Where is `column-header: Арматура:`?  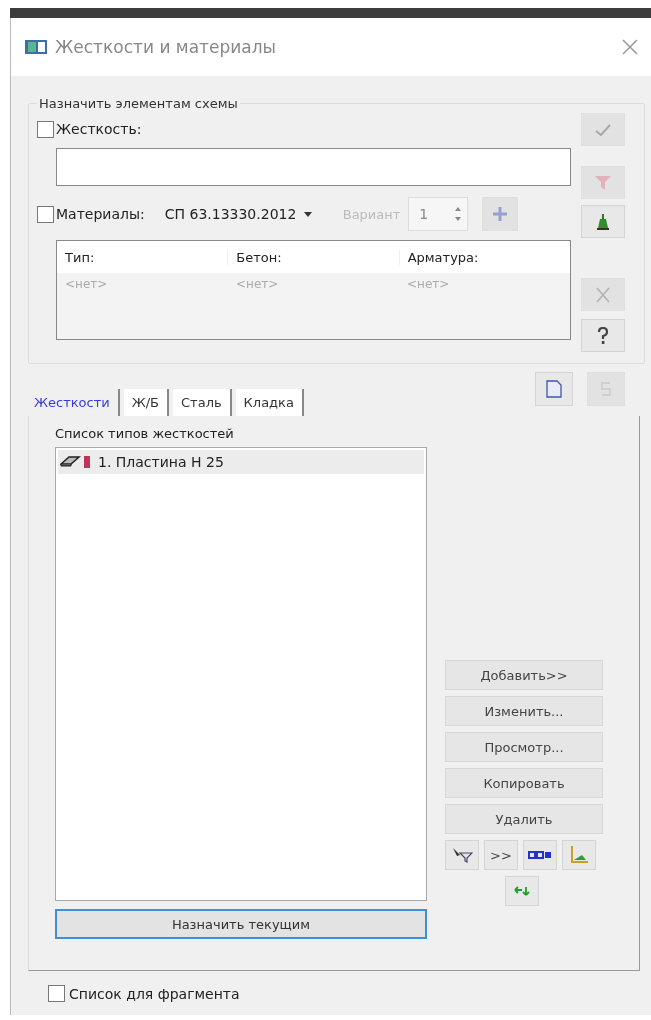 column-header: Арматура: is located at coordinates (484, 257).